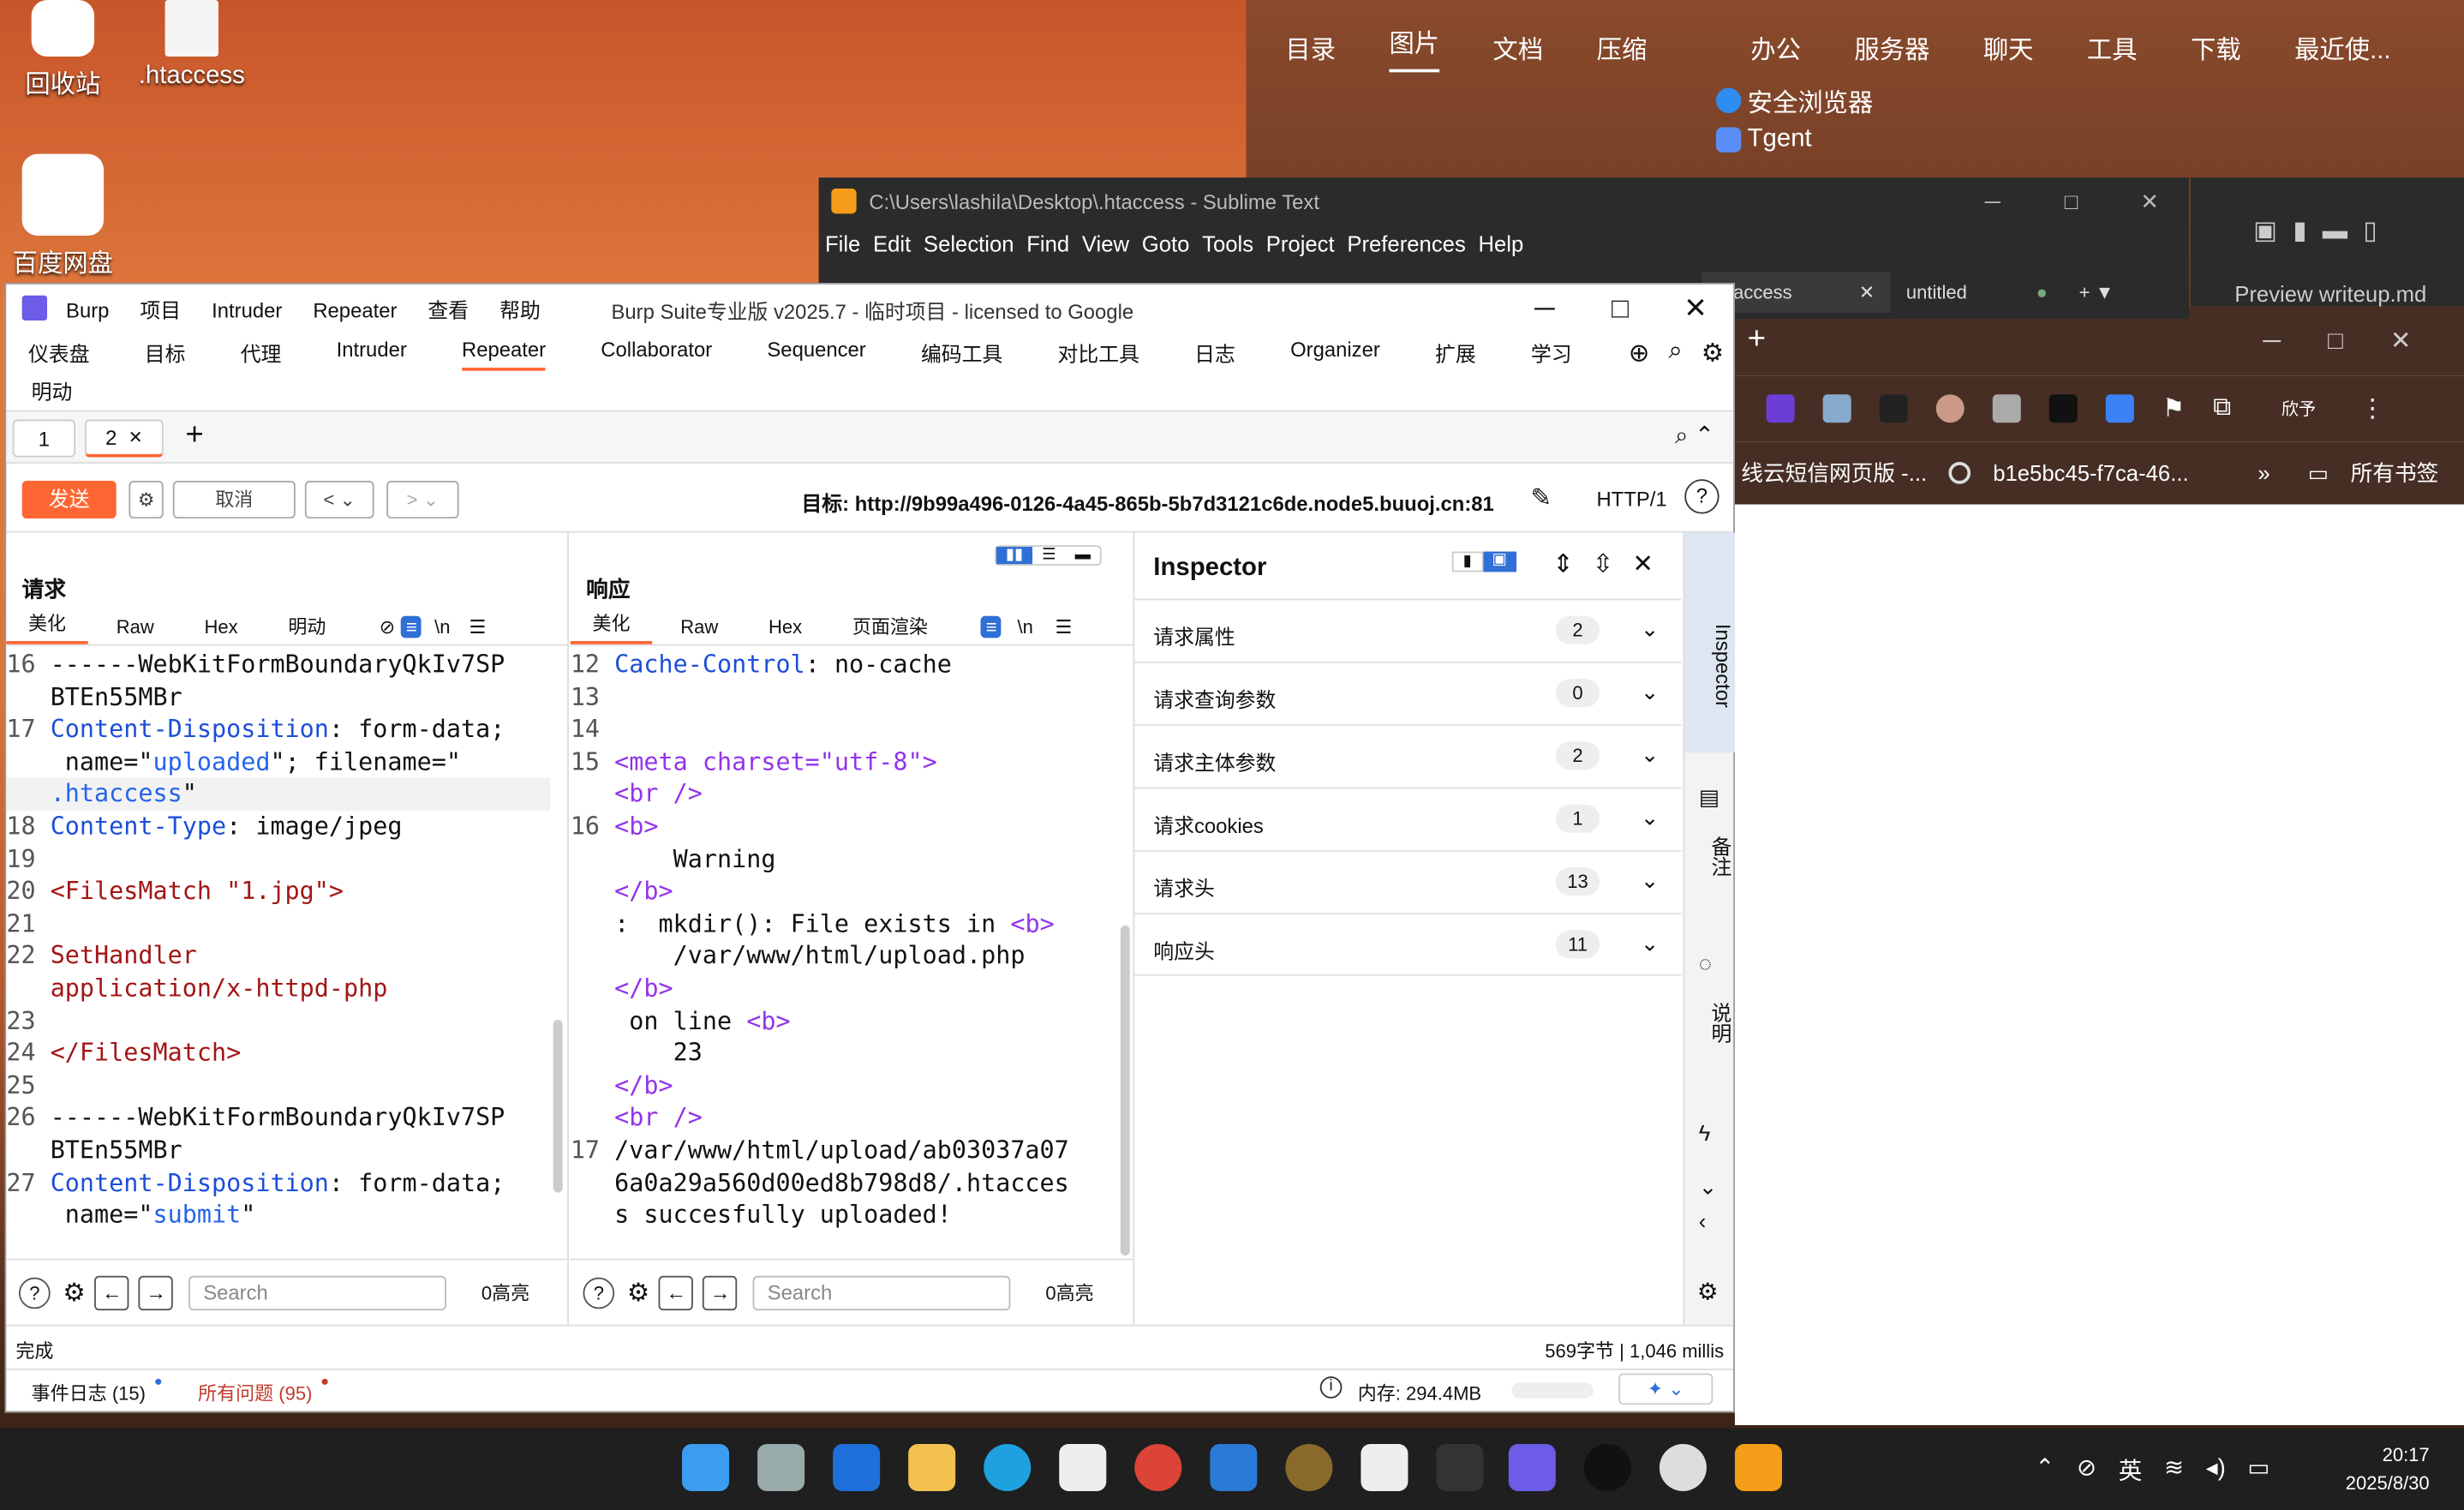 The image size is (2464, 1510). What do you see at coordinates (1408, 944) in the screenshot?
I see `inspector-row: 响应头 11 ⌄` at bounding box center [1408, 944].